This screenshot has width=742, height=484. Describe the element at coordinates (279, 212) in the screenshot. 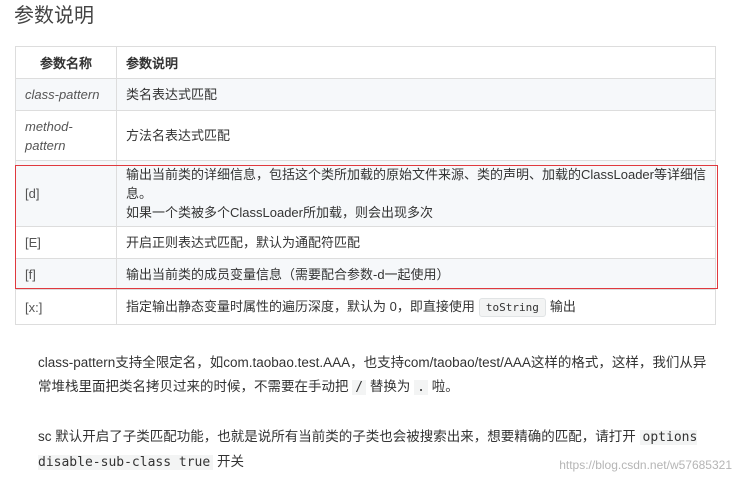

I see `param-desc-line2: 如果一个类被多个ClassLoader所加载，则会出现多次` at that location.